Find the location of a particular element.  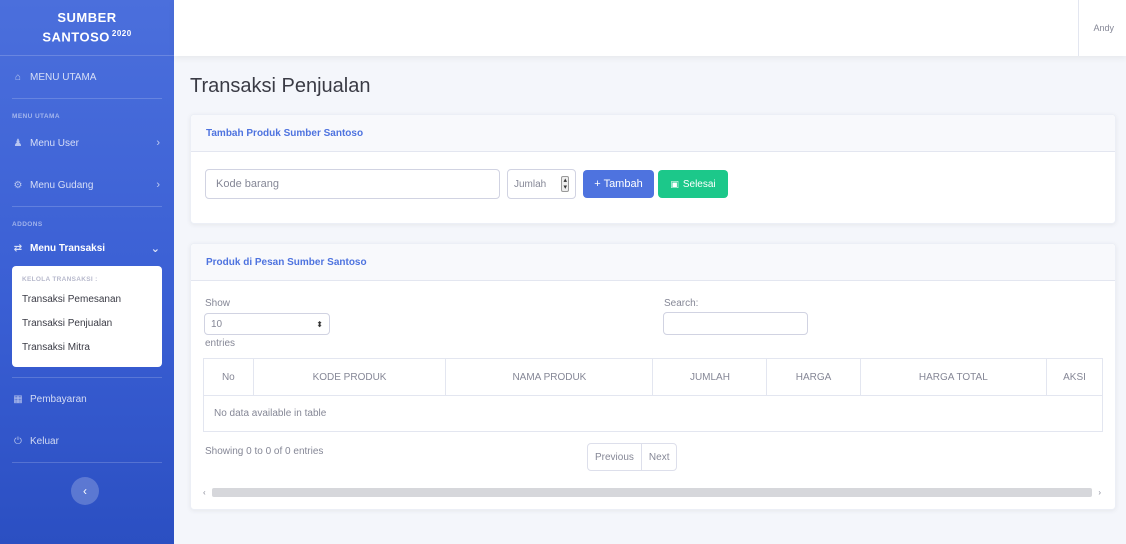

table-row: No data available in table is located at coordinates (653, 413).